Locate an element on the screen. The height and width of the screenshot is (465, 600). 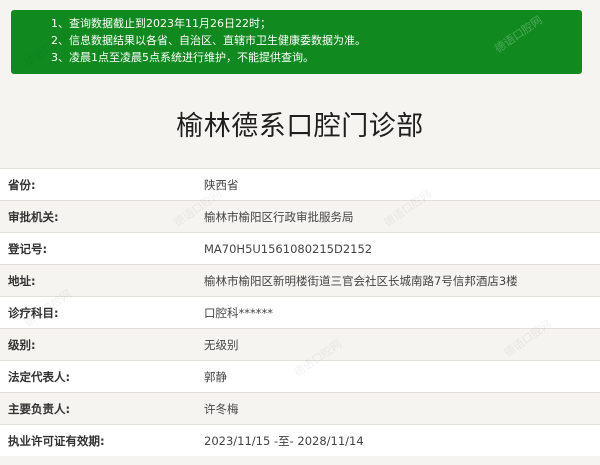
info-row-departments: 诊疗科目: 口腔科****** is located at coordinates (300, 312).